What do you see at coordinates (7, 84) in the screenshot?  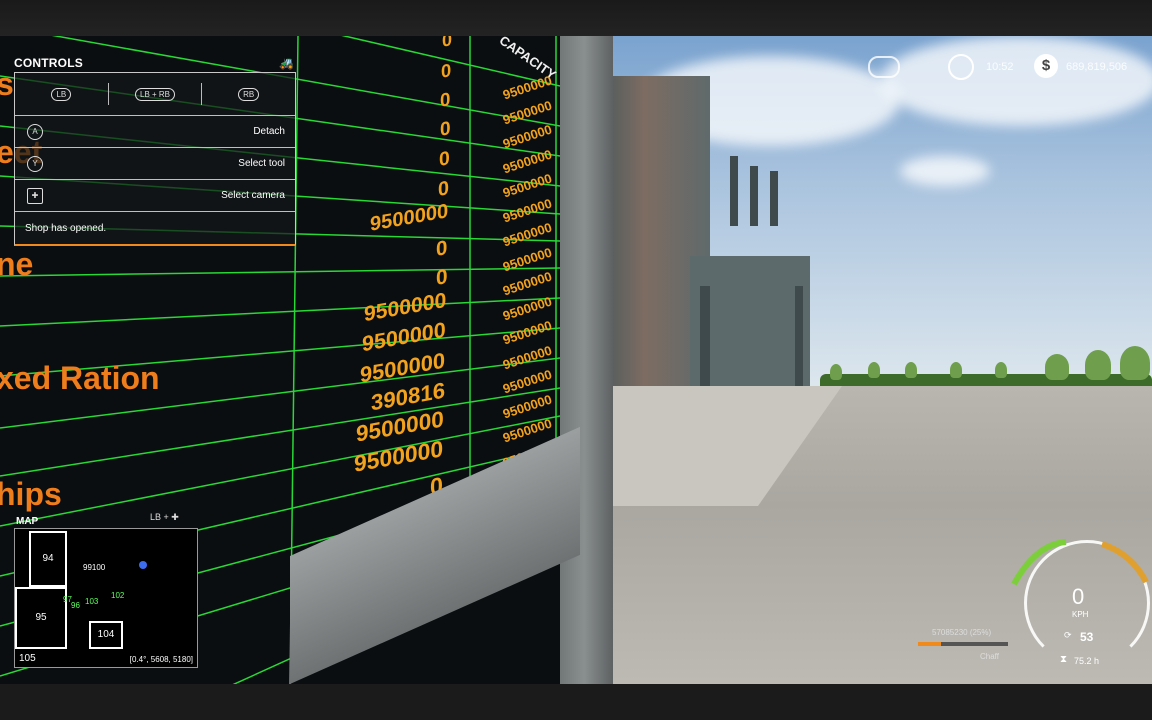 I see `product-label: s` at bounding box center [7, 84].